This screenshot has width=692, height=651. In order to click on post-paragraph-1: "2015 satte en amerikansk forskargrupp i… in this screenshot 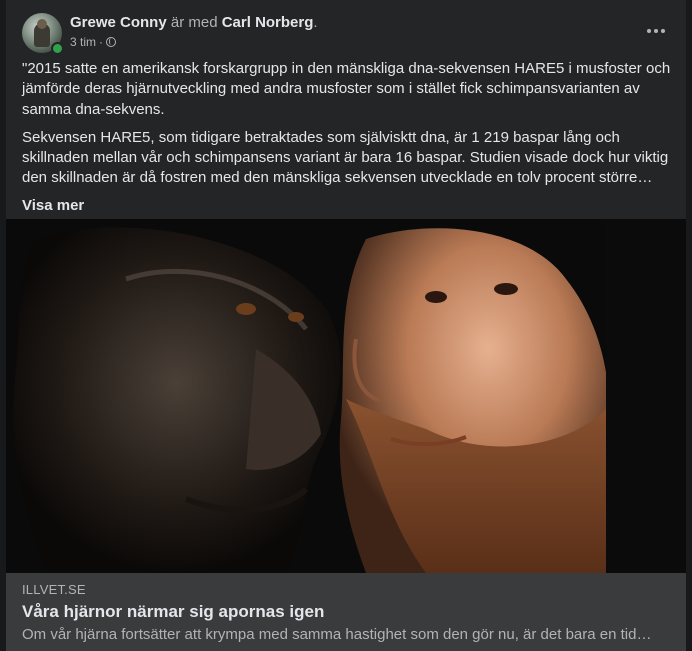, I will do `click(346, 89)`.